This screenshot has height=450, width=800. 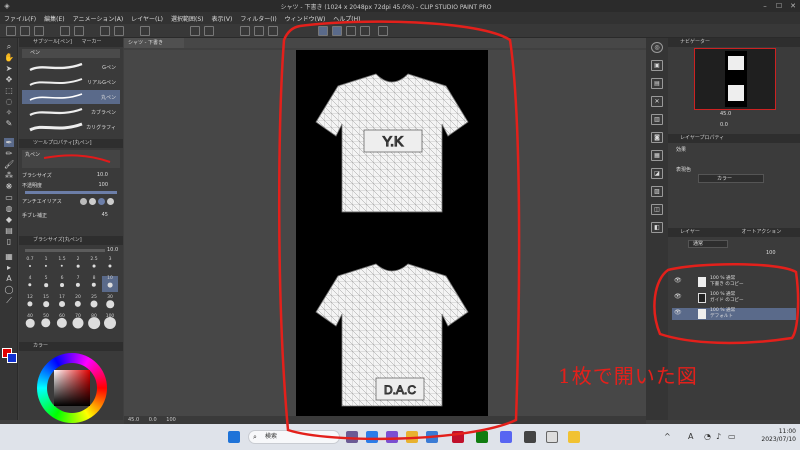 What do you see at coordinates (9, 289) in the screenshot?
I see `balloon-icon: ◯` at bounding box center [9, 289].